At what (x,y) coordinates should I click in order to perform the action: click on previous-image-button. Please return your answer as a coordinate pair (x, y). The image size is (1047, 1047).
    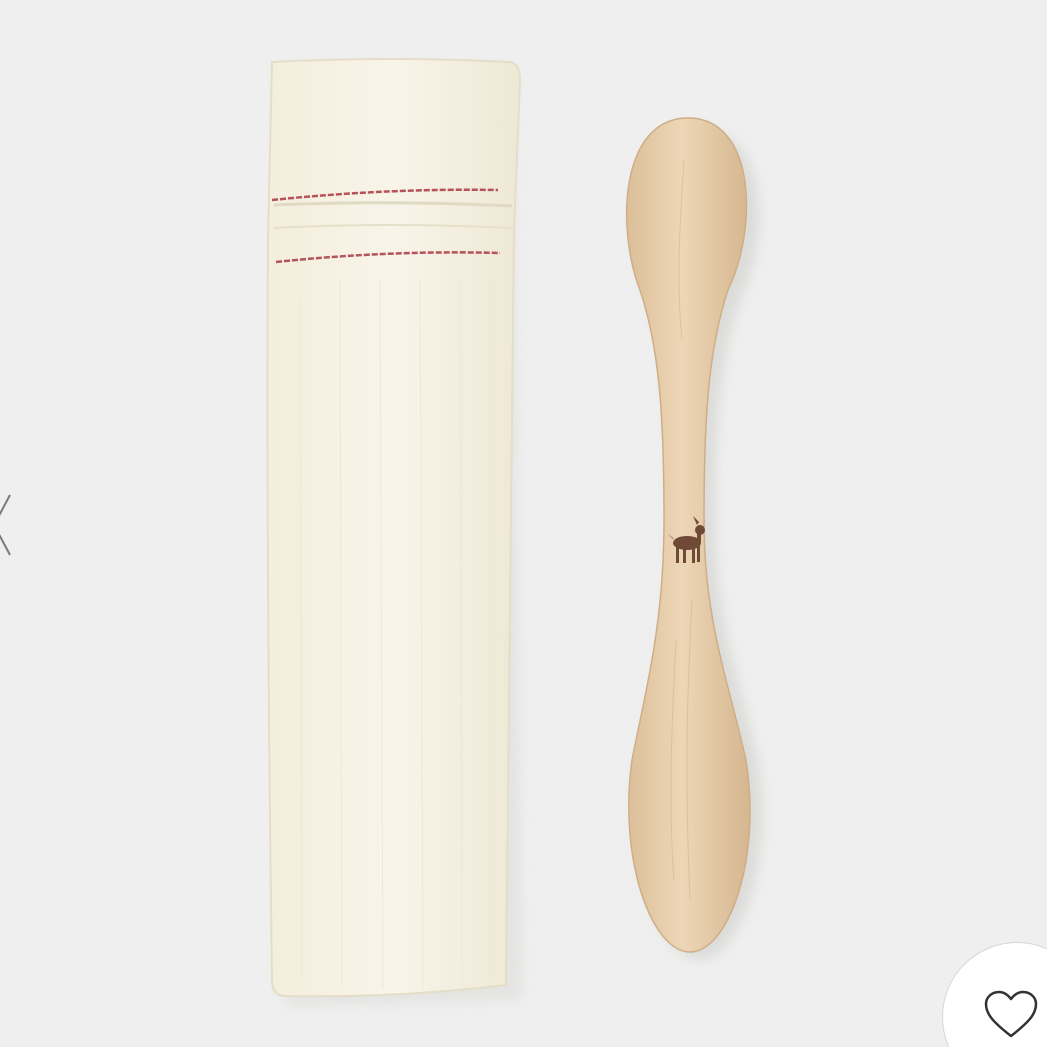
    Looking at the image, I should click on (8, 525).